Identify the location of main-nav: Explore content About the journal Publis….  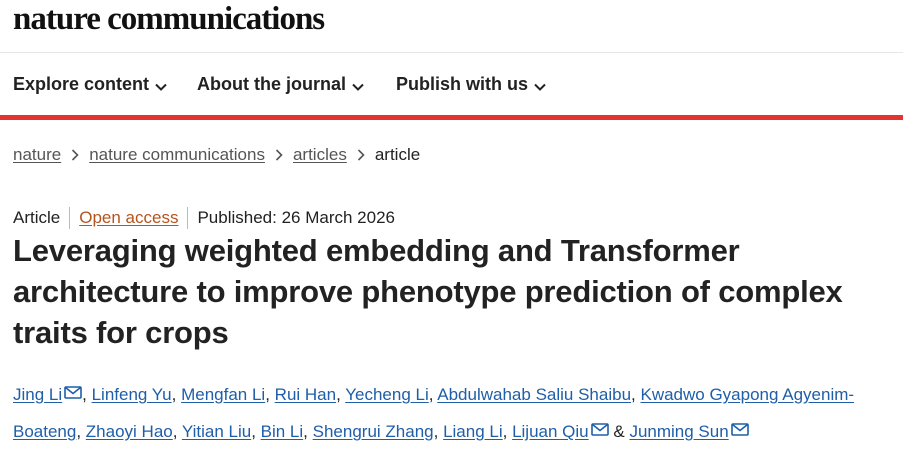
(451, 84).